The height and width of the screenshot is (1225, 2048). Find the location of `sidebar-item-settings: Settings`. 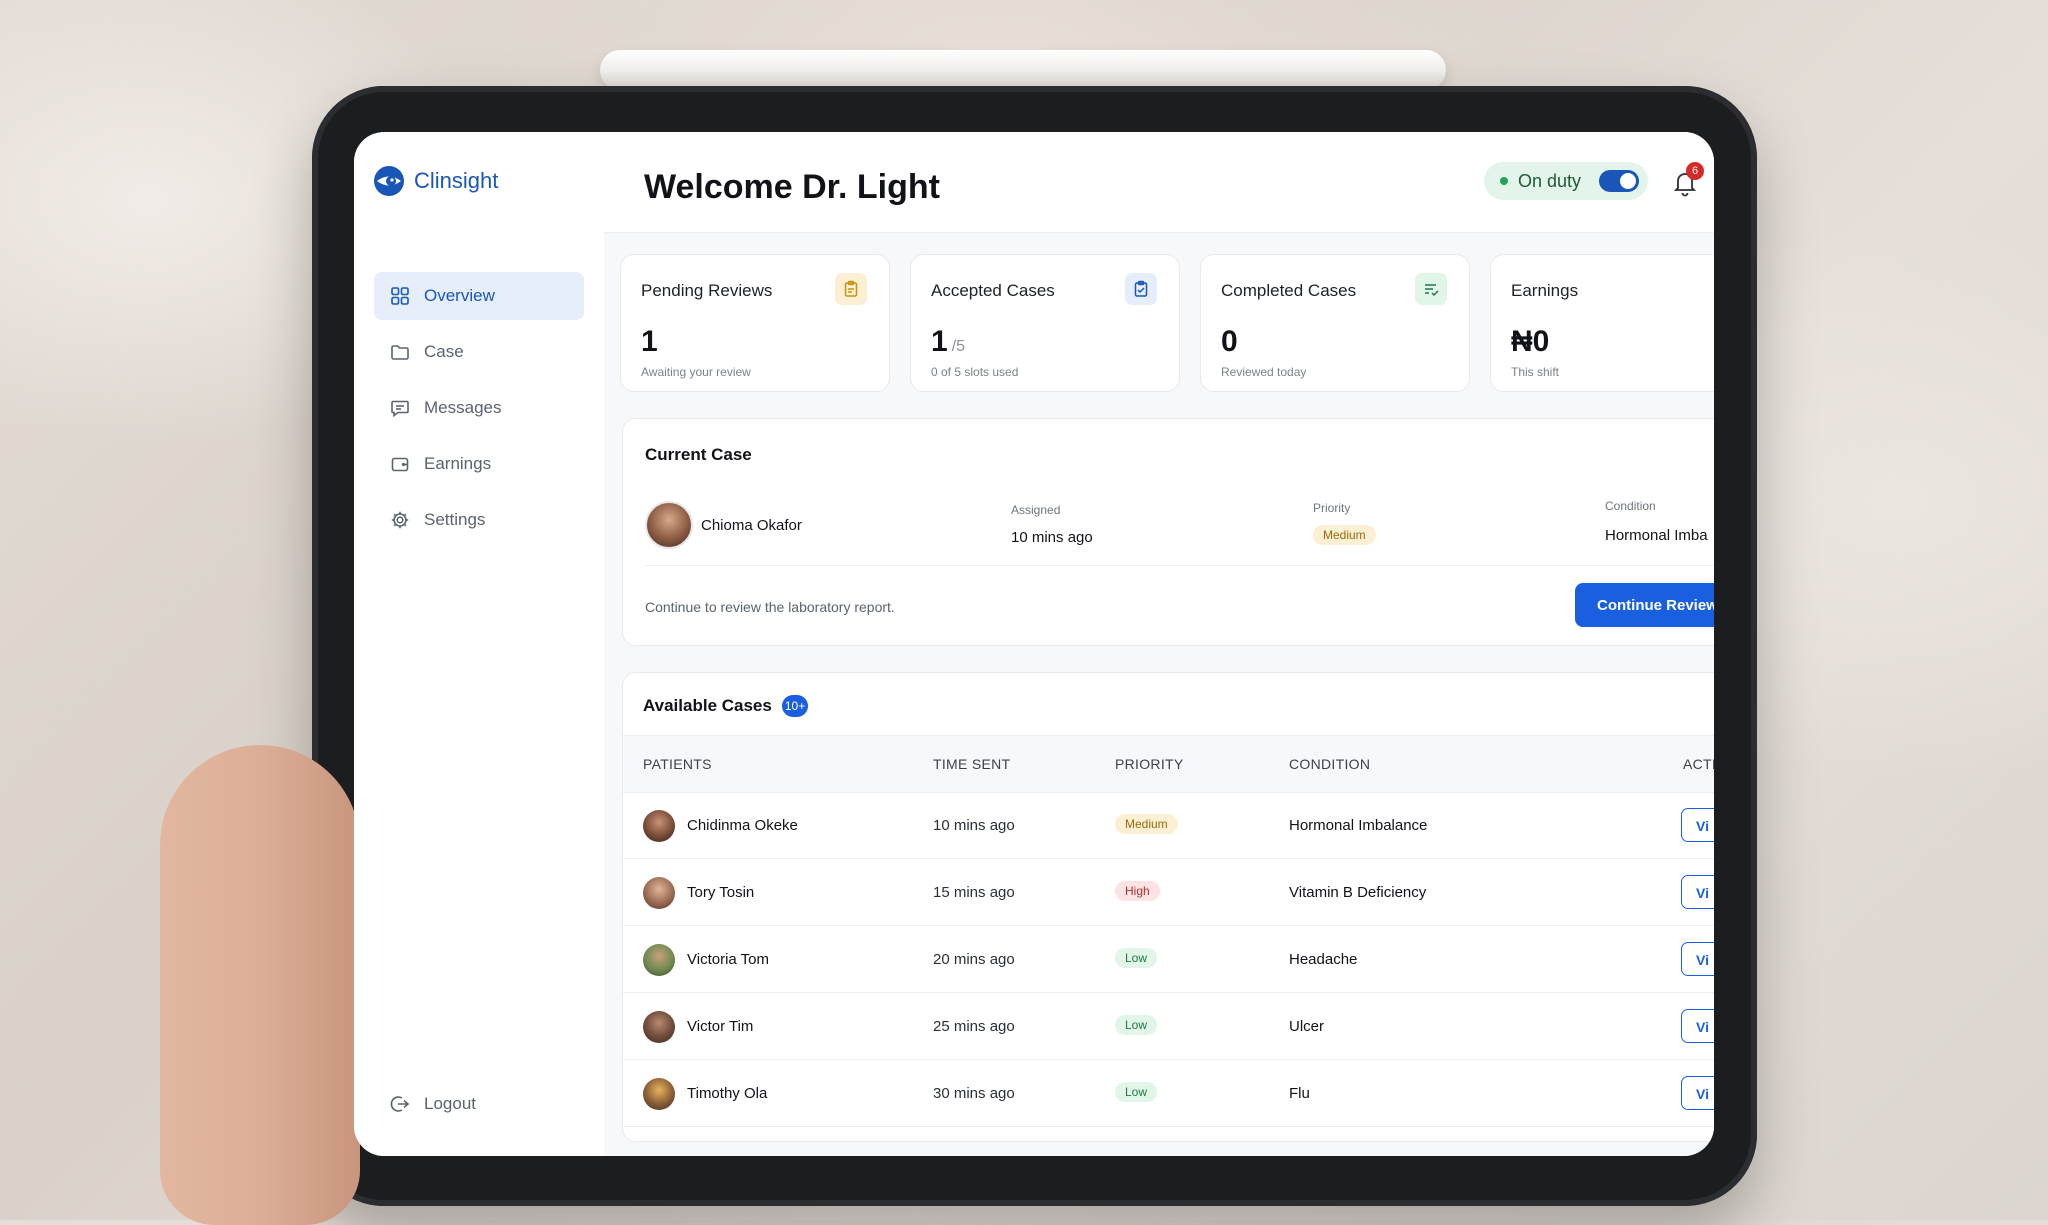

sidebar-item-settings: Settings is located at coordinates (479, 520).